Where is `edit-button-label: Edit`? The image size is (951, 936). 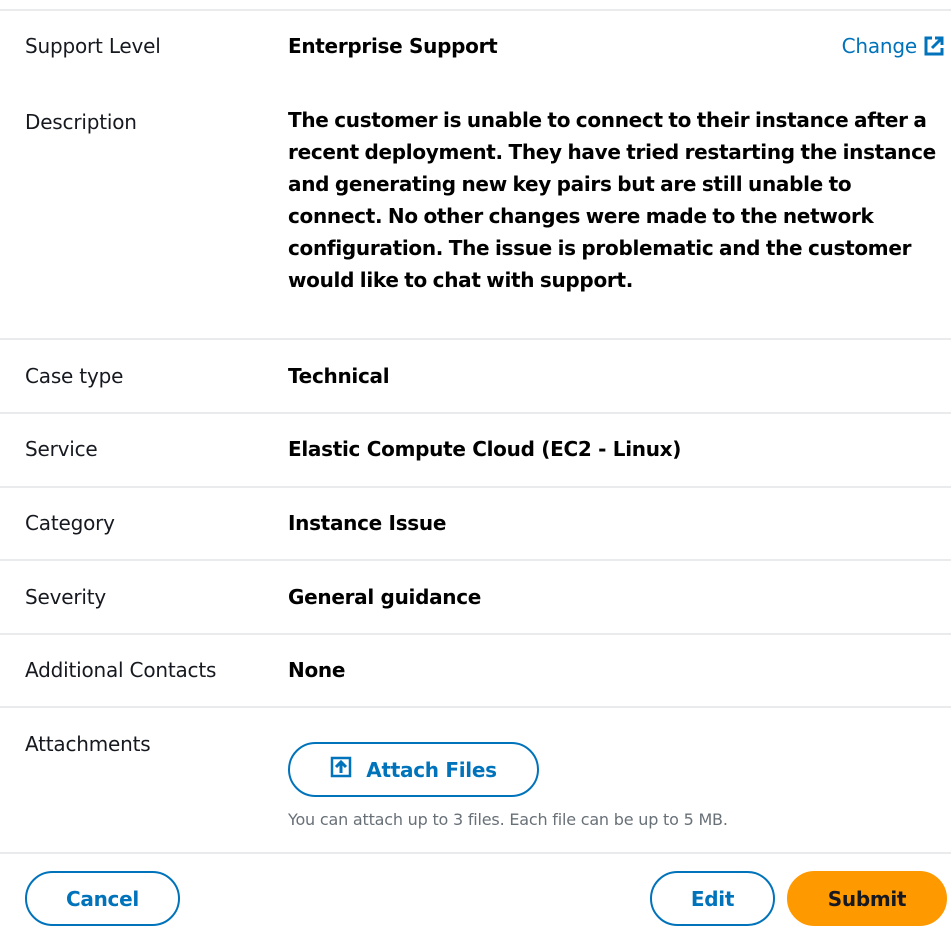 edit-button-label: Edit is located at coordinates (712, 898).